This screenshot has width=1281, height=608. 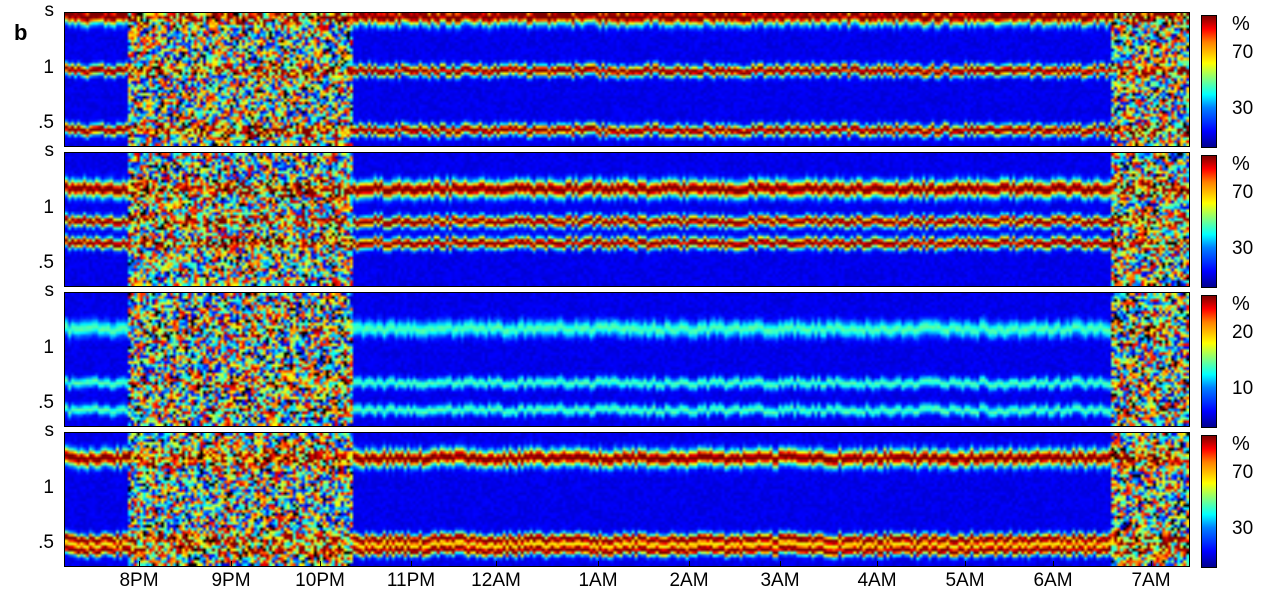 What do you see at coordinates (139, 580) in the screenshot?
I see `x-tick-label: 8PM` at bounding box center [139, 580].